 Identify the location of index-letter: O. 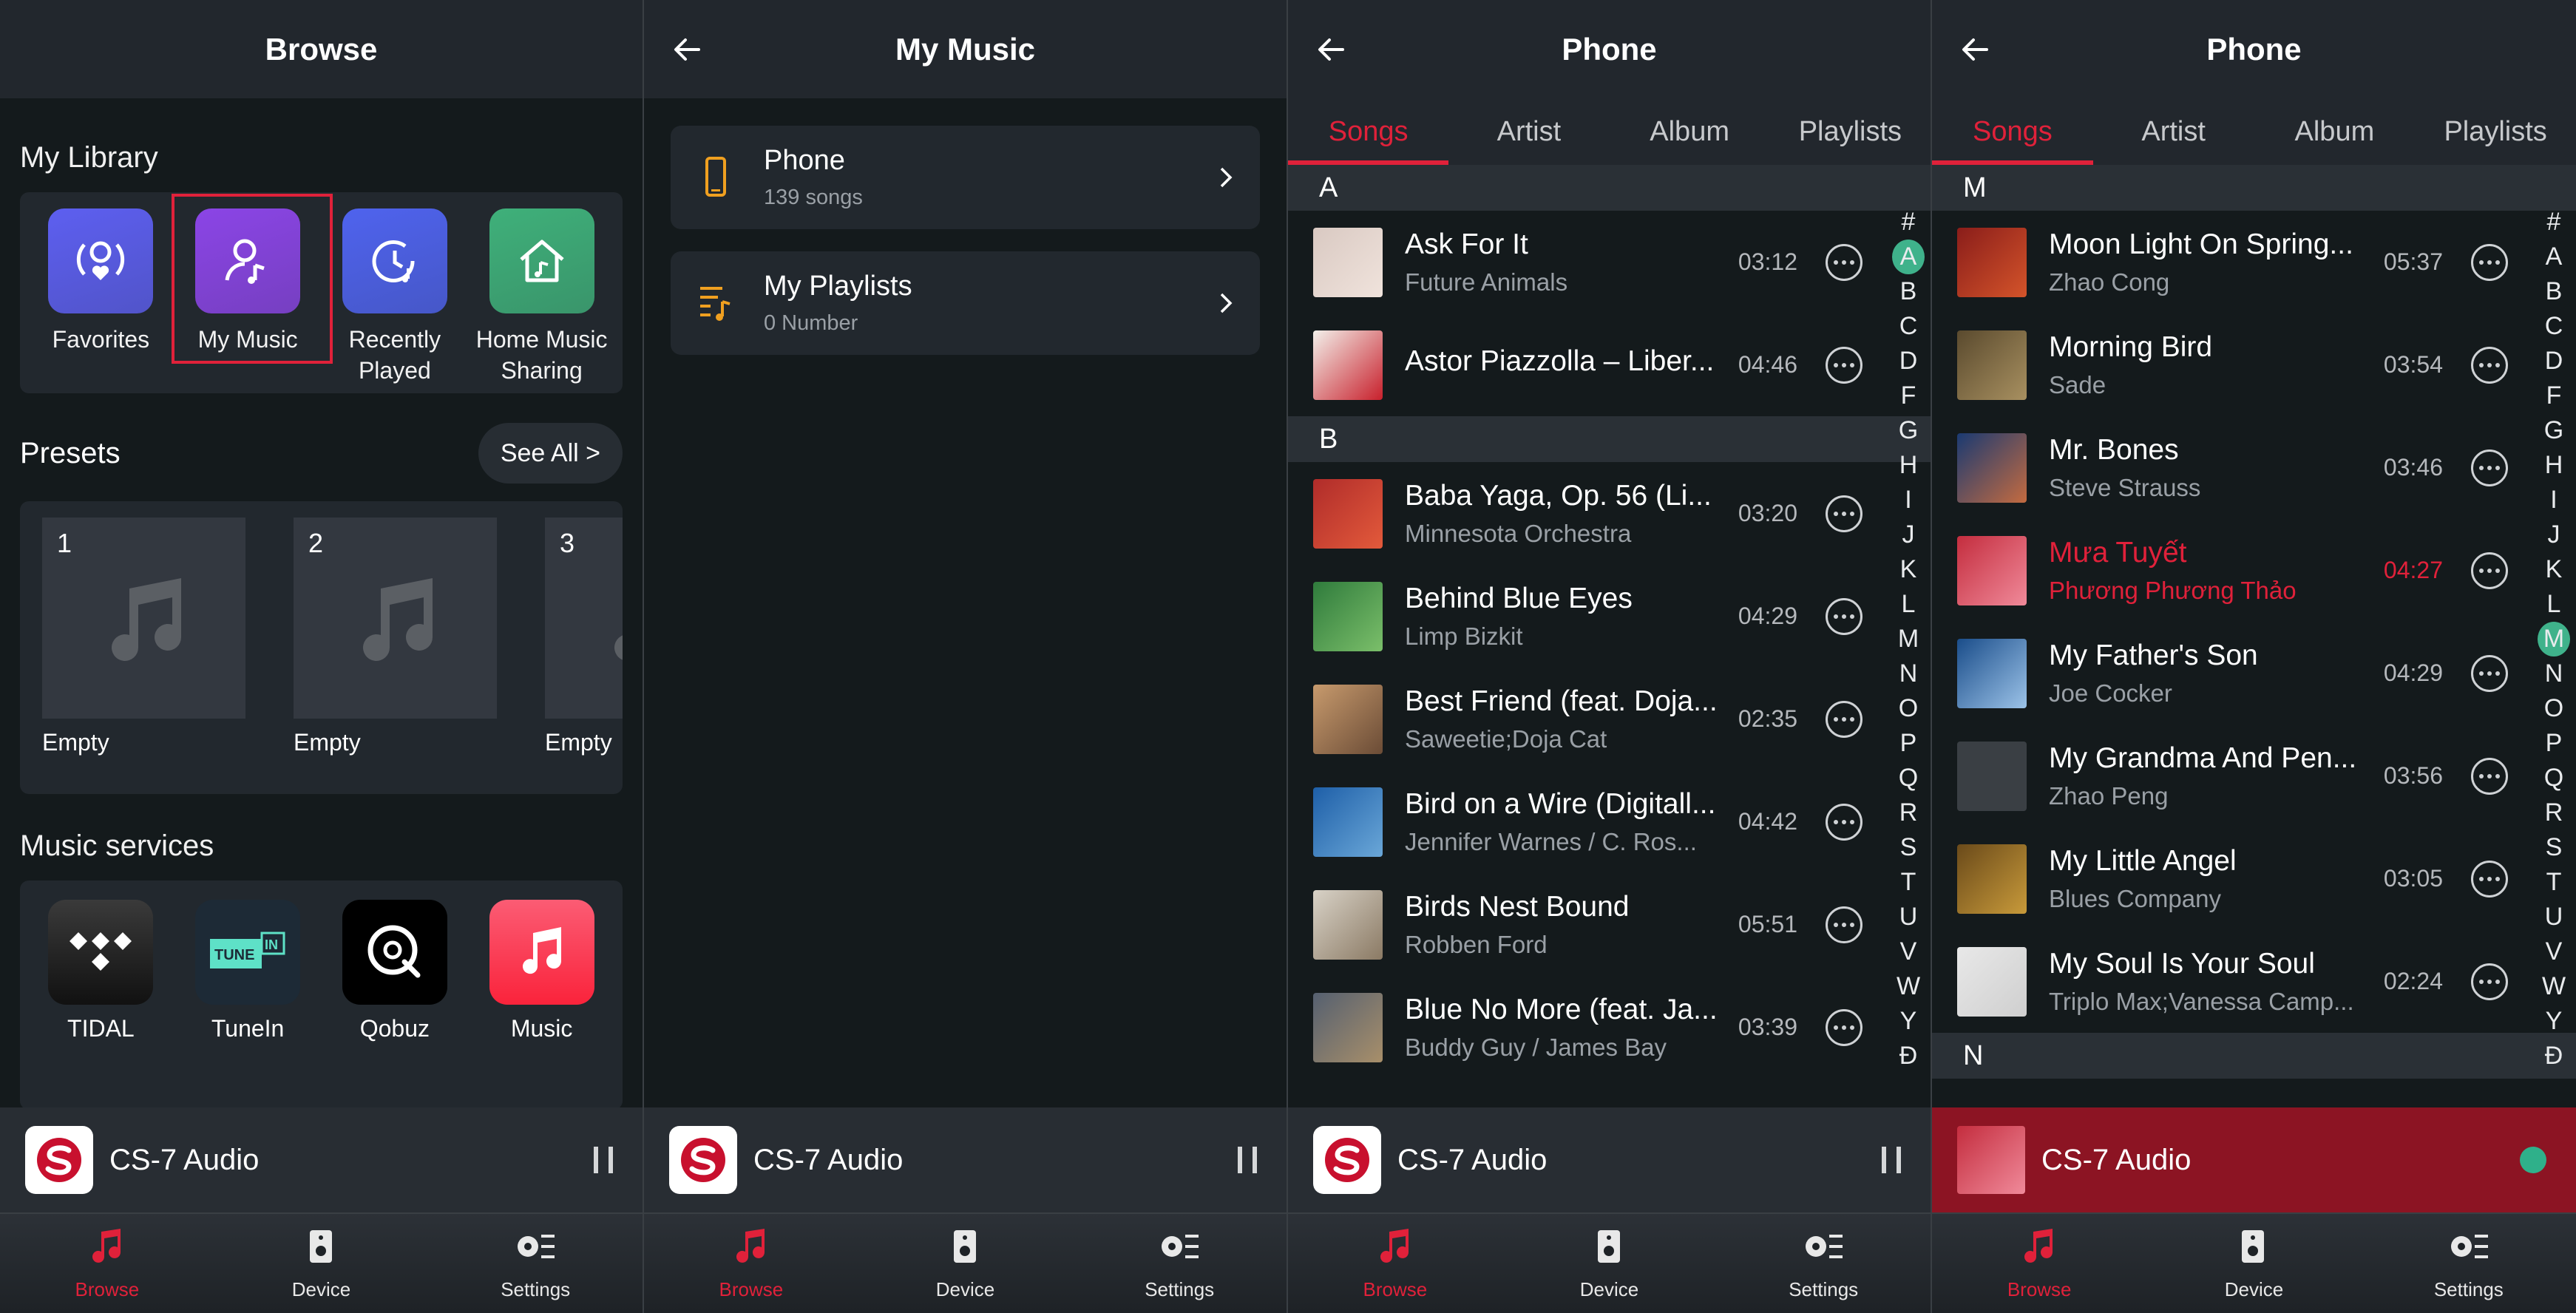
(2554, 708).